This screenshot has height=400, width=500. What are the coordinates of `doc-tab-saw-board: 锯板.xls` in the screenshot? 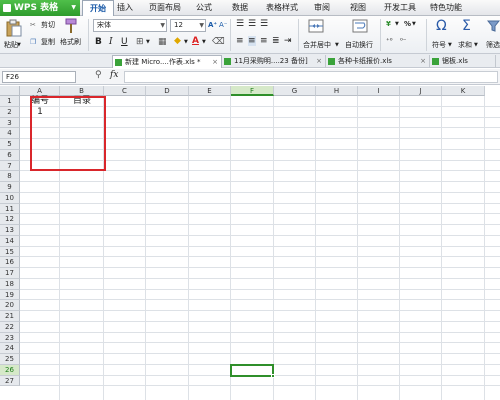 It's located at (463, 61).